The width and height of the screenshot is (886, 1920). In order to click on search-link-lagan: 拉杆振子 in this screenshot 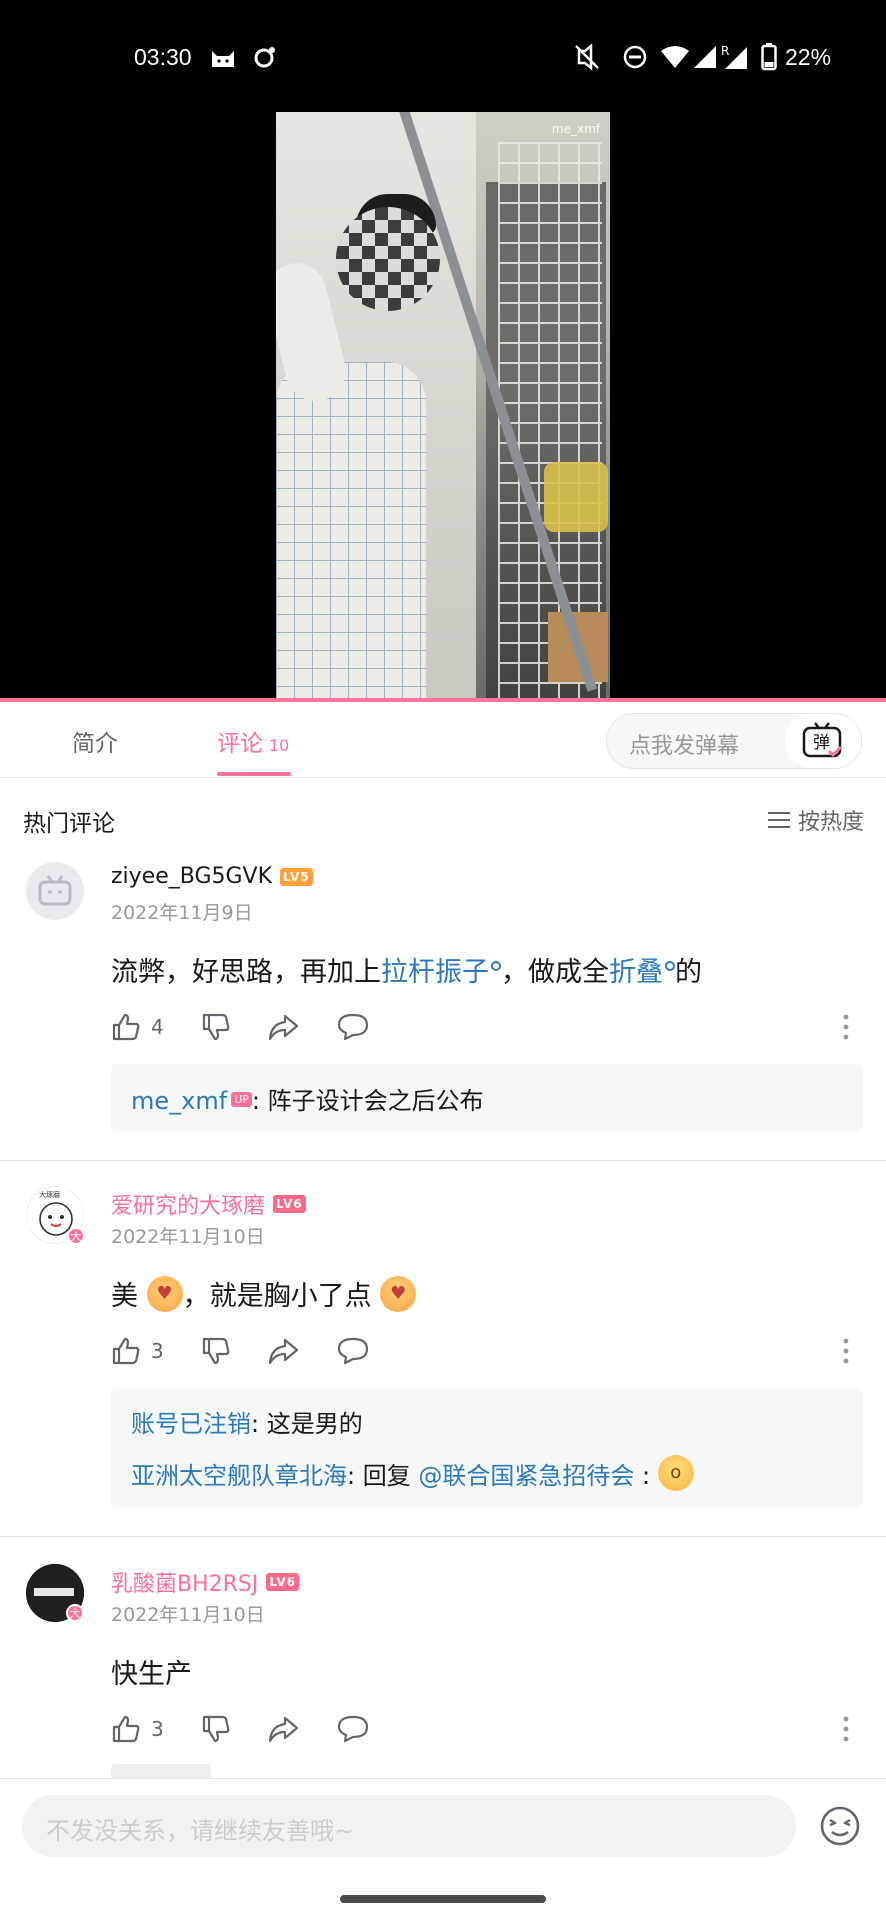, I will do `click(441, 972)`.